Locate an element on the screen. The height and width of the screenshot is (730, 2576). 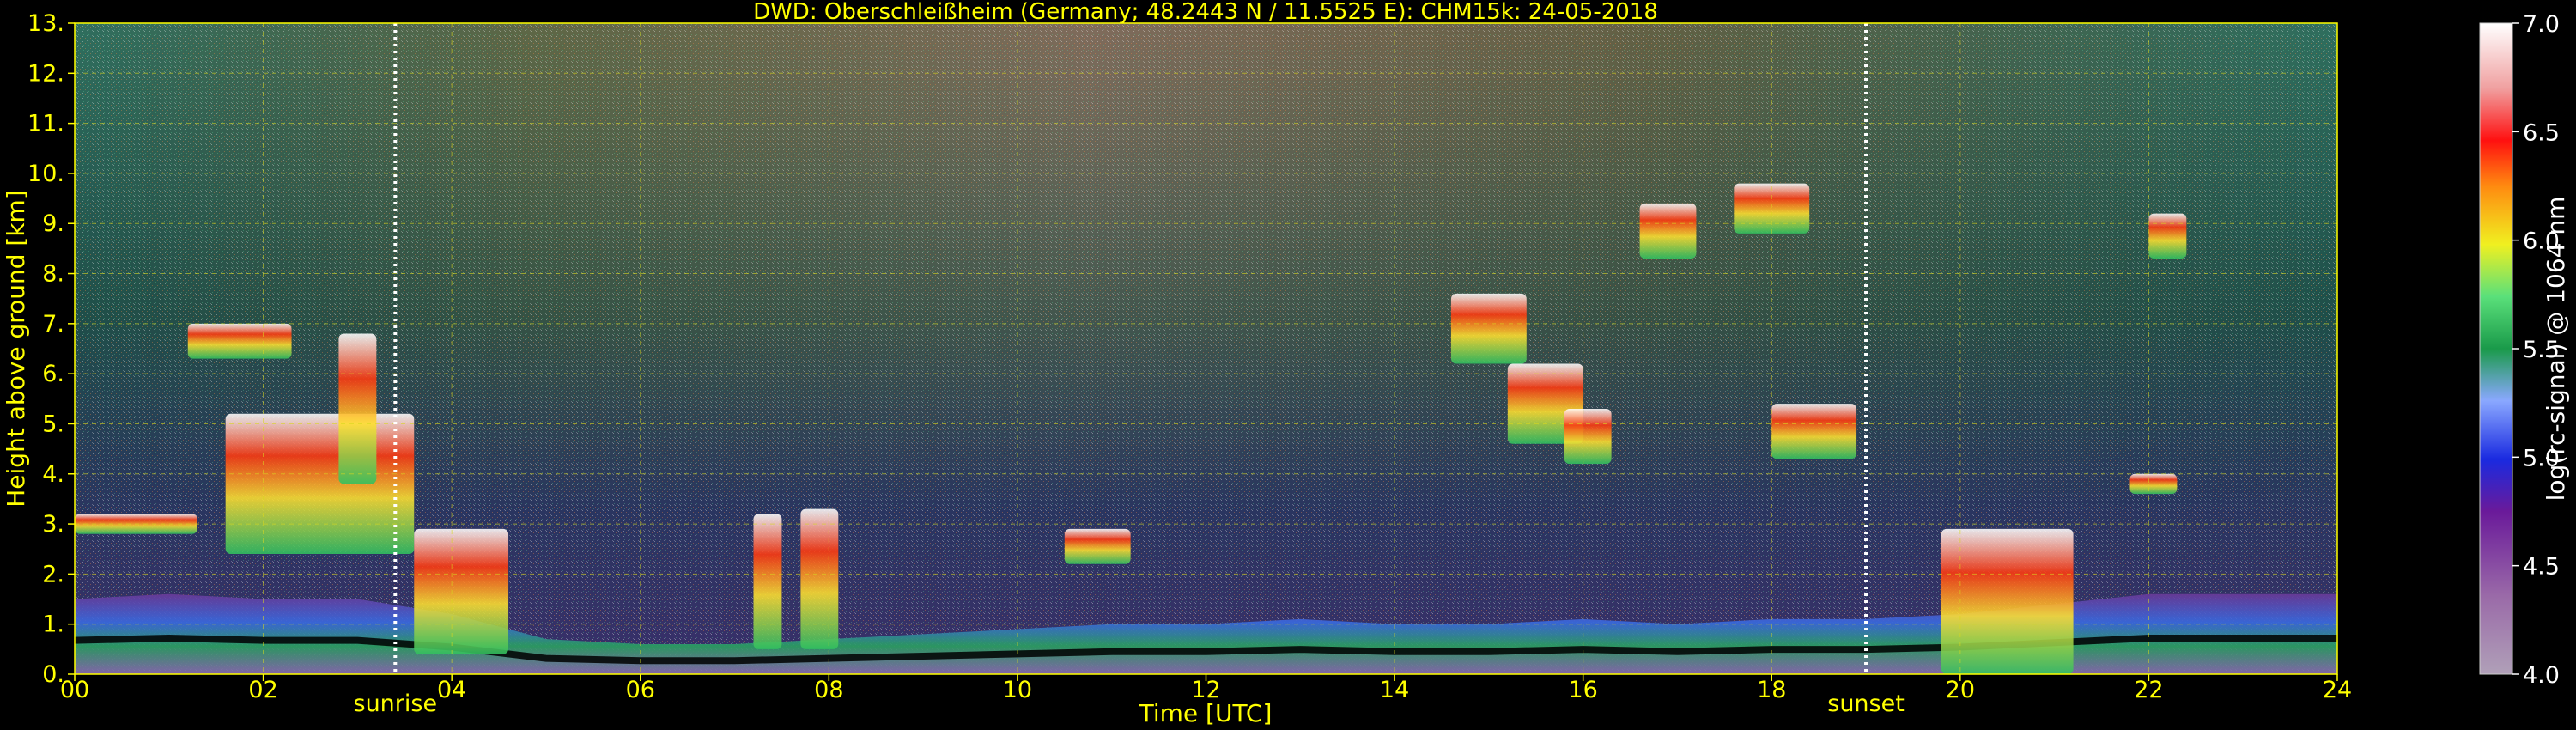
y-axis-label: Height above ground [km] is located at coordinates (16, 349).